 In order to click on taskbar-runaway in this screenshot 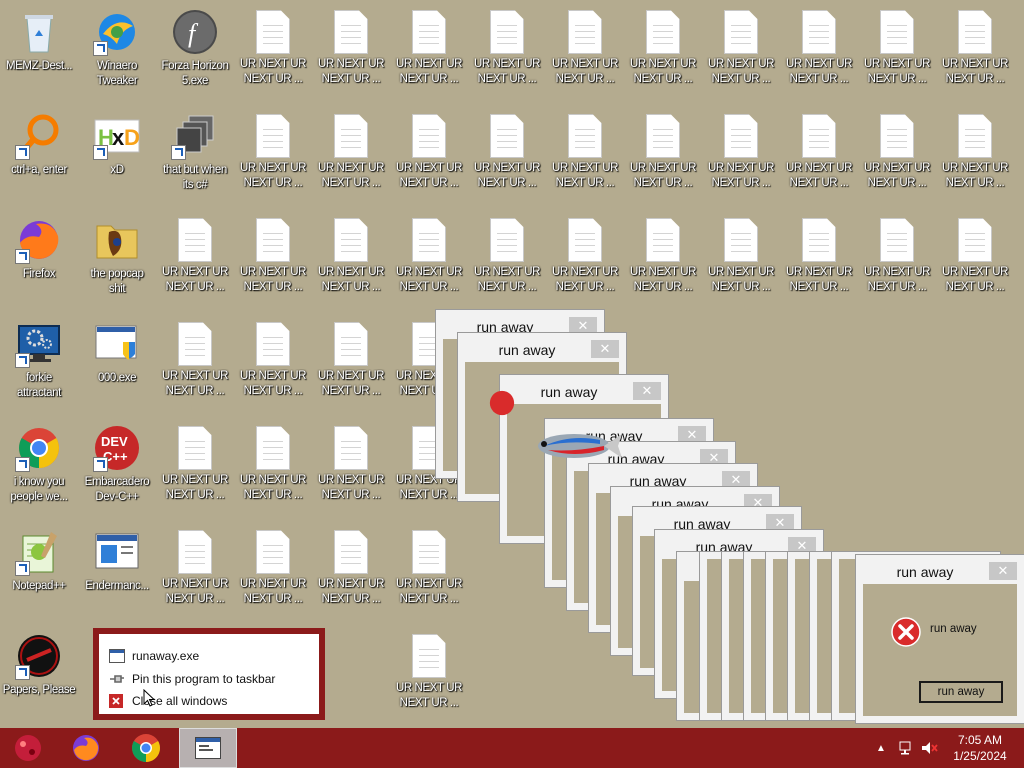, I will do `click(208, 748)`.